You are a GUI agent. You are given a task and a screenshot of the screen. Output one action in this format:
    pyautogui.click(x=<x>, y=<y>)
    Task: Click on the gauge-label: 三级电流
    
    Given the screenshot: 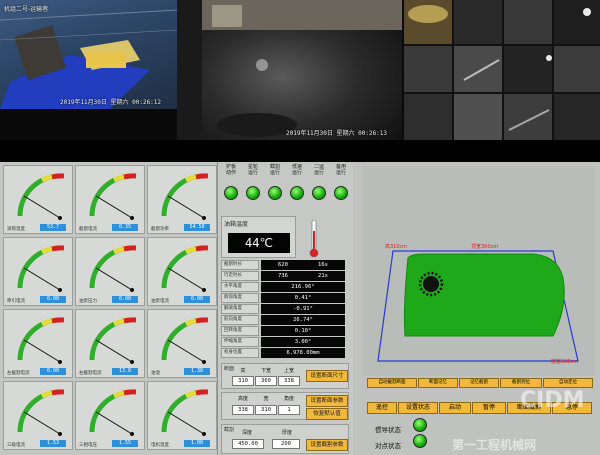 What is the action you would take?
    pyautogui.click(x=16, y=445)
    